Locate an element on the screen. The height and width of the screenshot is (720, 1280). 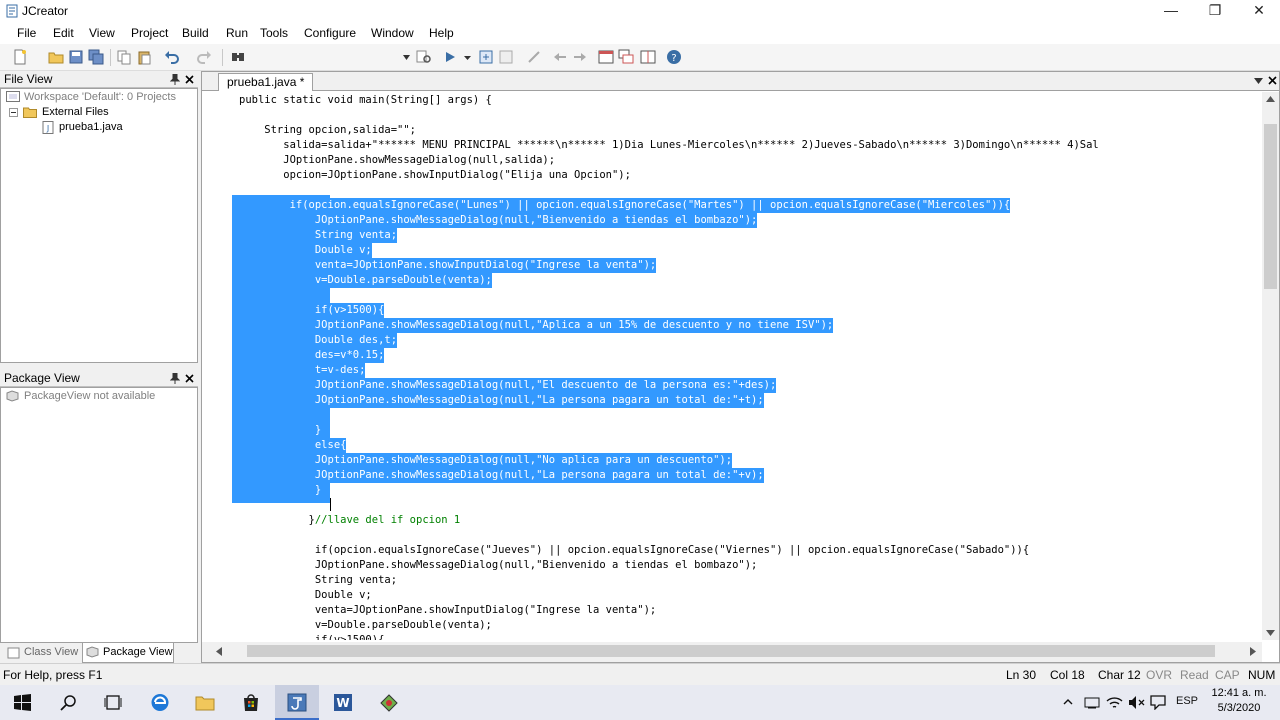
code-line: } is located at coordinates (280, 490).